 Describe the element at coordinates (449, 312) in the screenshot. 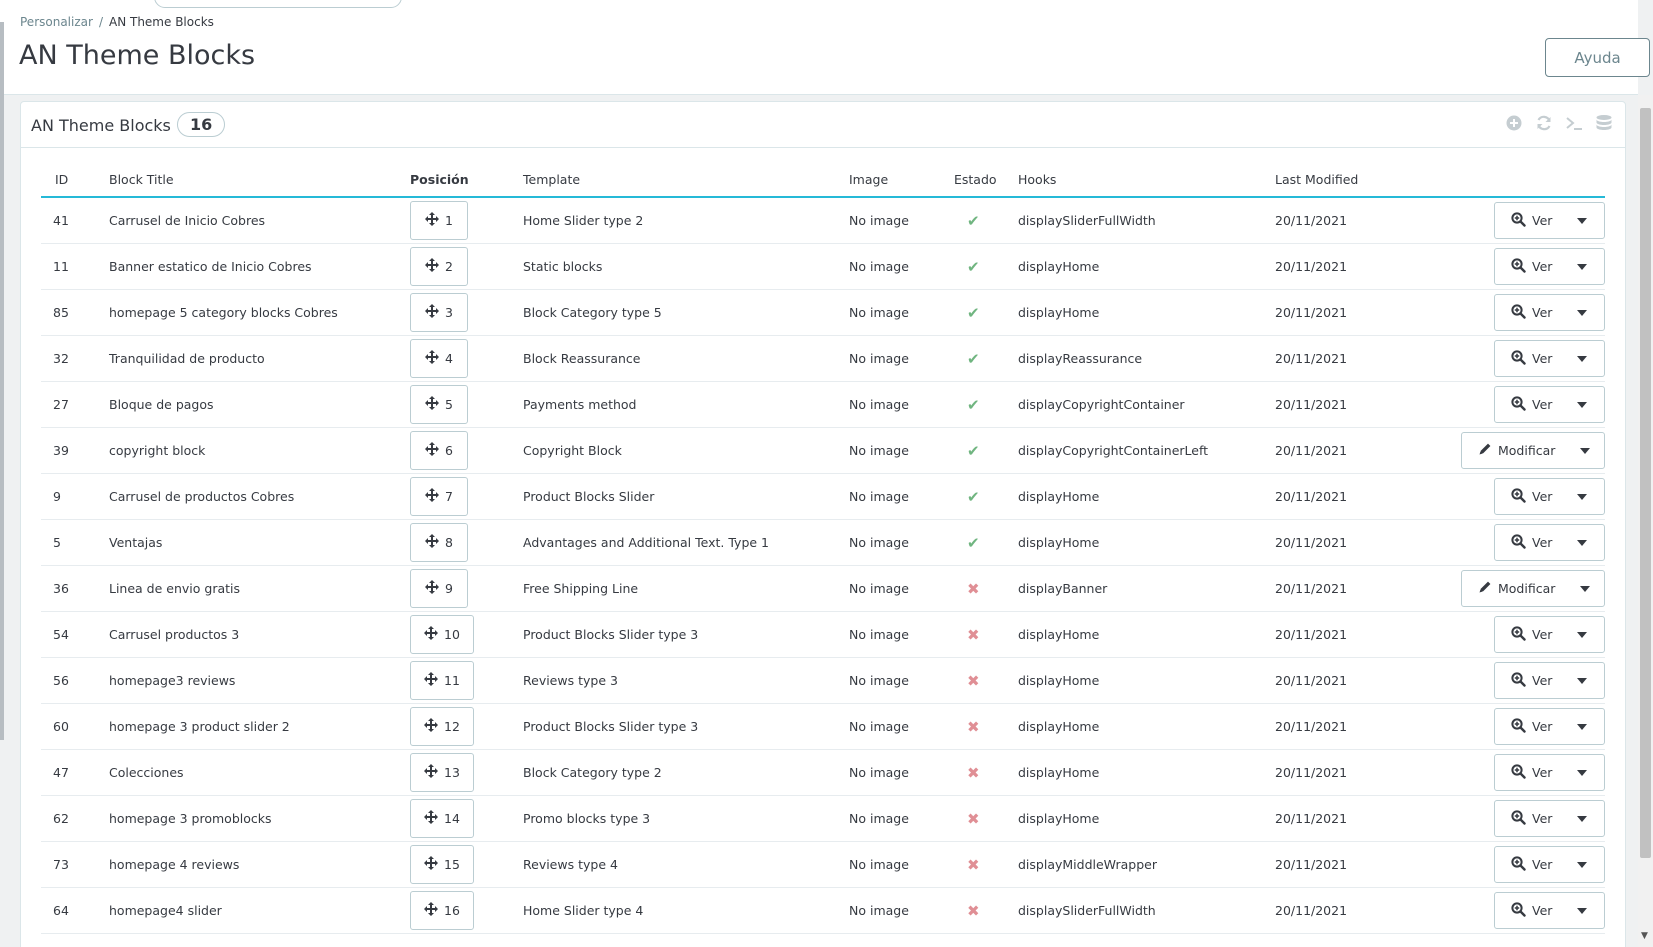

I see `position-value: 3` at that location.